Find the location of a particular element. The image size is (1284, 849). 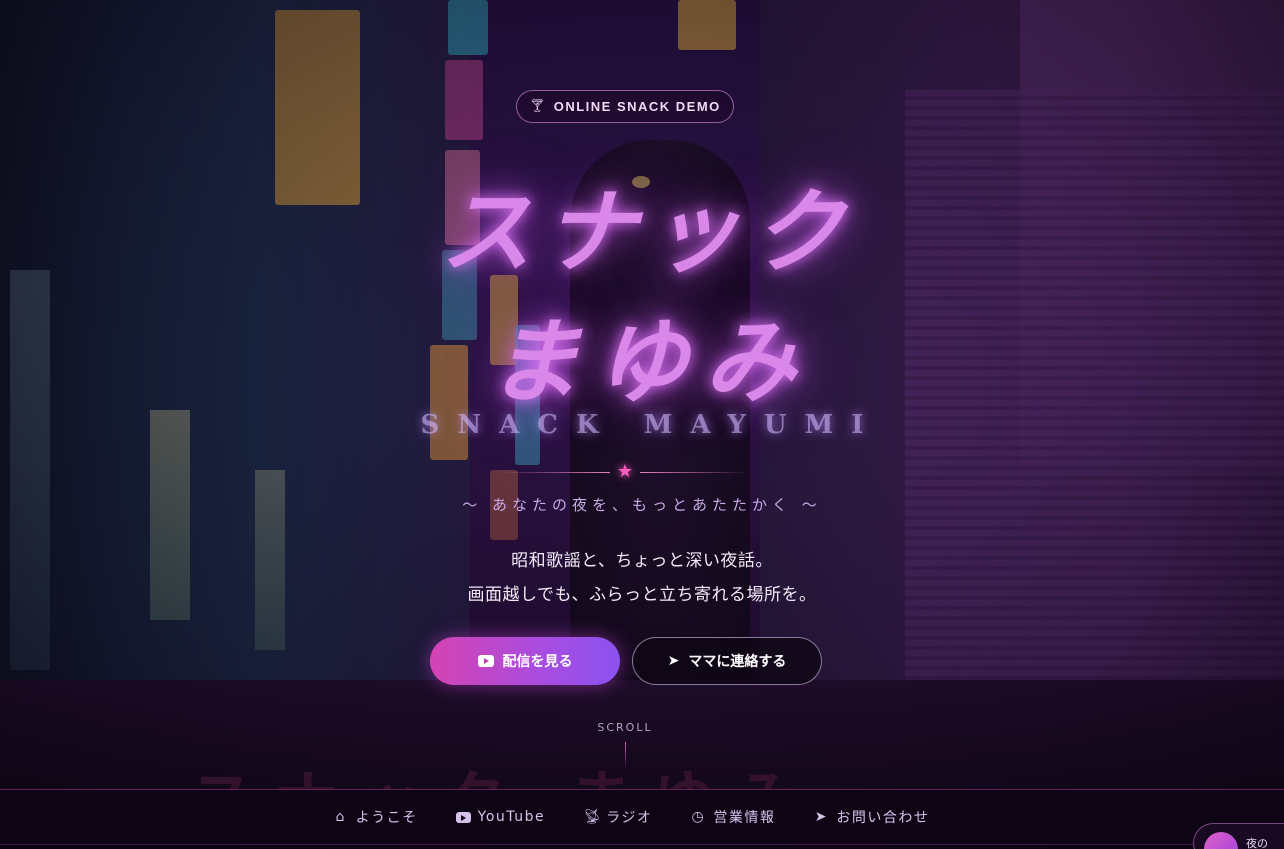

nav-item-label: お問い合わせ is located at coordinates (883, 818).